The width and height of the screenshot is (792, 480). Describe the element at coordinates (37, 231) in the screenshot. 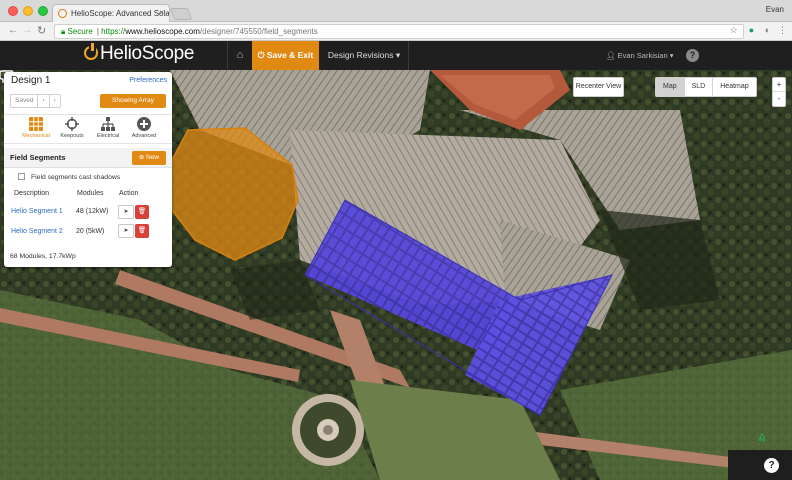

I see `field-segment-link: Helio Segment 2` at that location.